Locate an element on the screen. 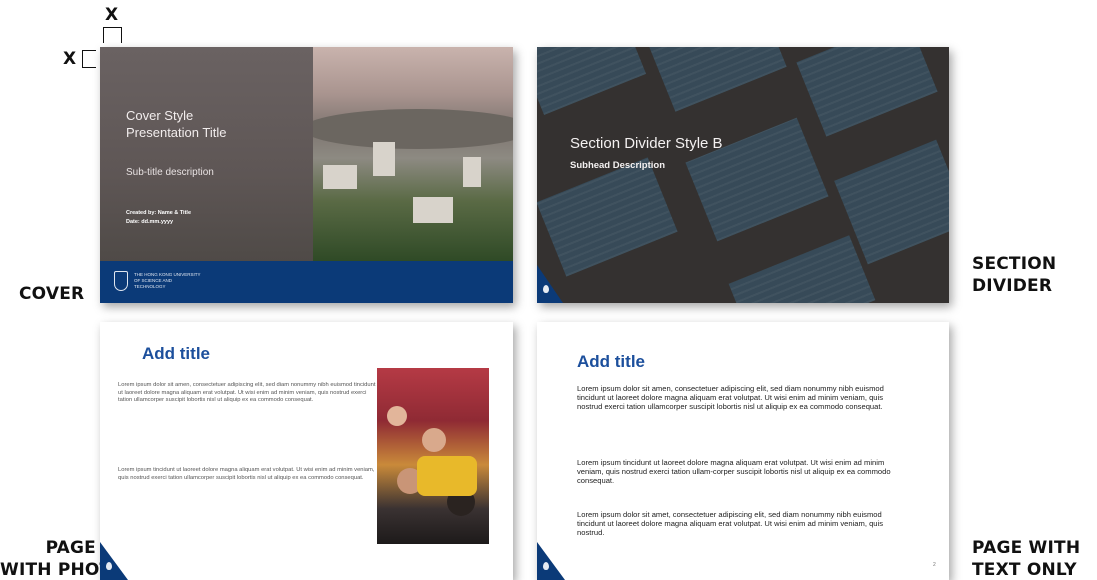 This screenshot has height=580, width=1097. cover-title: Cover Style Presentation Title is located at coordinates (176, 124).